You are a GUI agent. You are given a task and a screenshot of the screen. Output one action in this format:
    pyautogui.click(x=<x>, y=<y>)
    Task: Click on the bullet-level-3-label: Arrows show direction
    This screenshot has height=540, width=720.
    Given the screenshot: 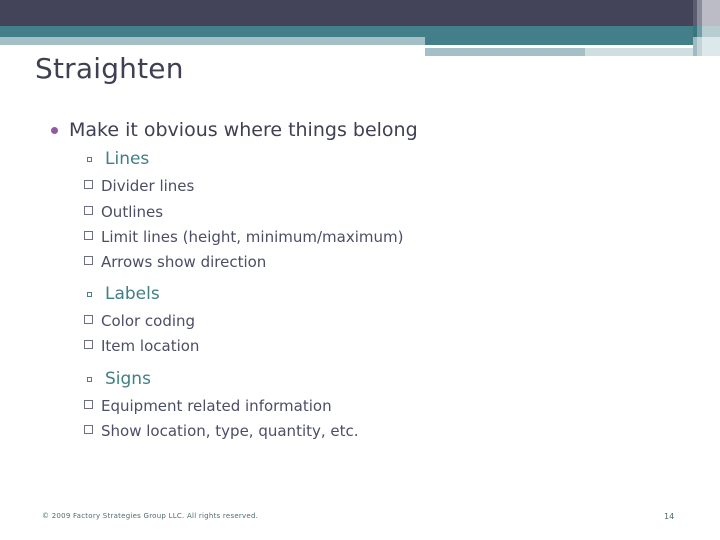 What is the action you would take?
    pyautogui.click(x=184, y=261)
    